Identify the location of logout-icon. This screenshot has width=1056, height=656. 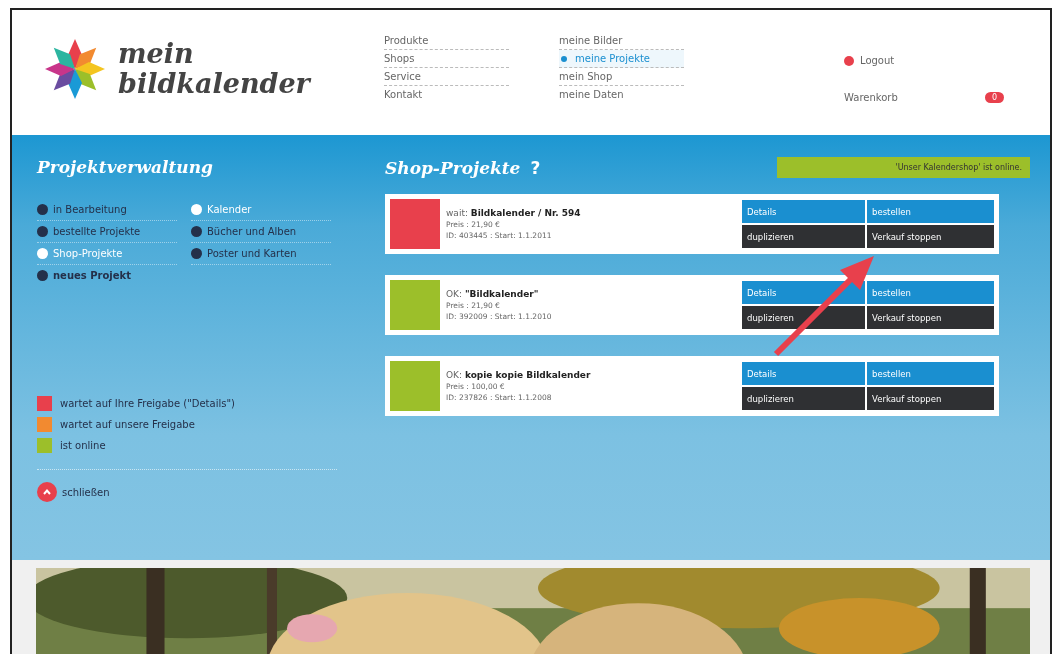
(849, 60).